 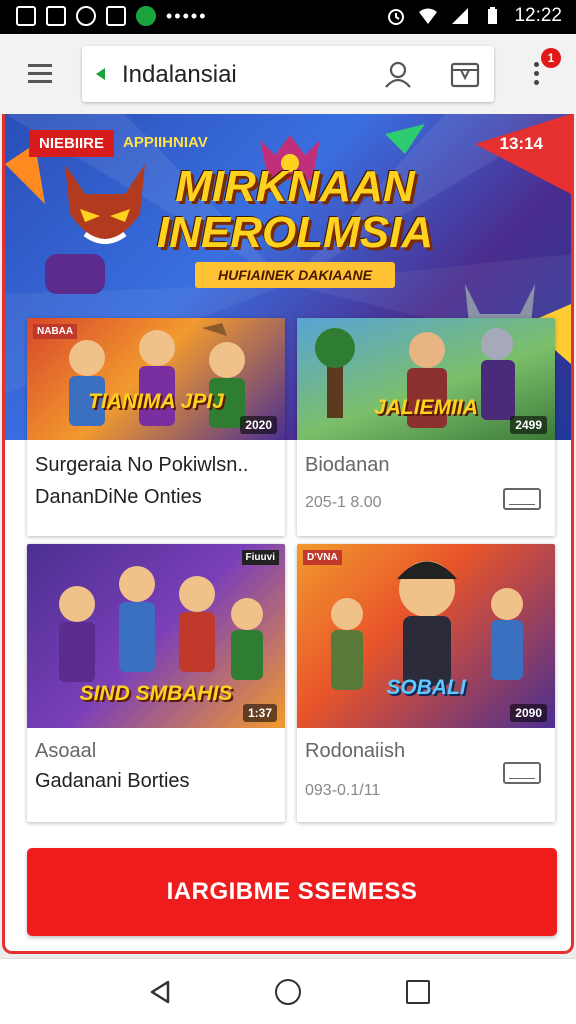 What do you see at coordinates (322, 557) in the screenshot?
I see `thumb-tag: D'VNA` at bounding box center [322, 557].